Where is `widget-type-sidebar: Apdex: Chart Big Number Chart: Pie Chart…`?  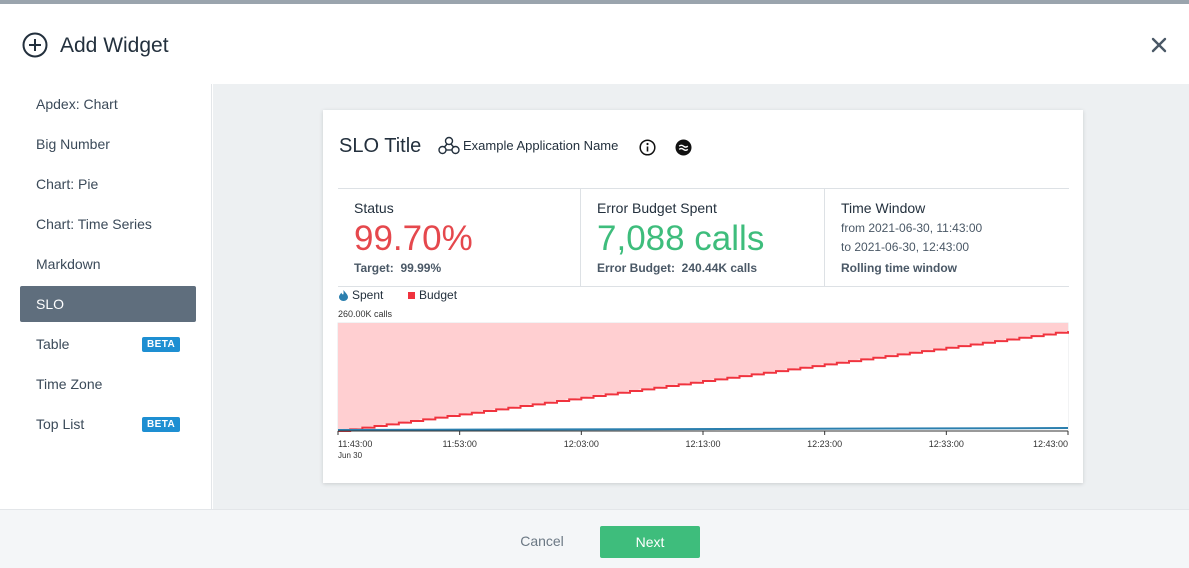
widget-type-sidebar: Apdex: Chart Big Number Chart: Pie Chart… is located at coordinates (106, 296).